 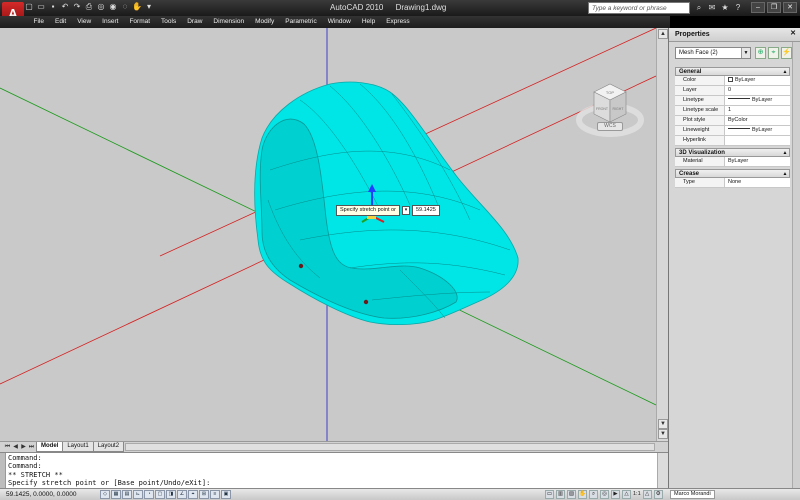 What do you see at coordinates (398, 22) in the screenshot?
I see `menu-express: Express` at bounding box center [398, 22].